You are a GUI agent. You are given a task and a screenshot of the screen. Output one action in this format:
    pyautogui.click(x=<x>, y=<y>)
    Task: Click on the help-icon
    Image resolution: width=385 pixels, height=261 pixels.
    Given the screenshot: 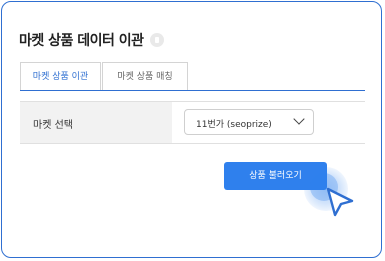 What is the action you would take?
    pyautogui.click(x=156, y=40)
    